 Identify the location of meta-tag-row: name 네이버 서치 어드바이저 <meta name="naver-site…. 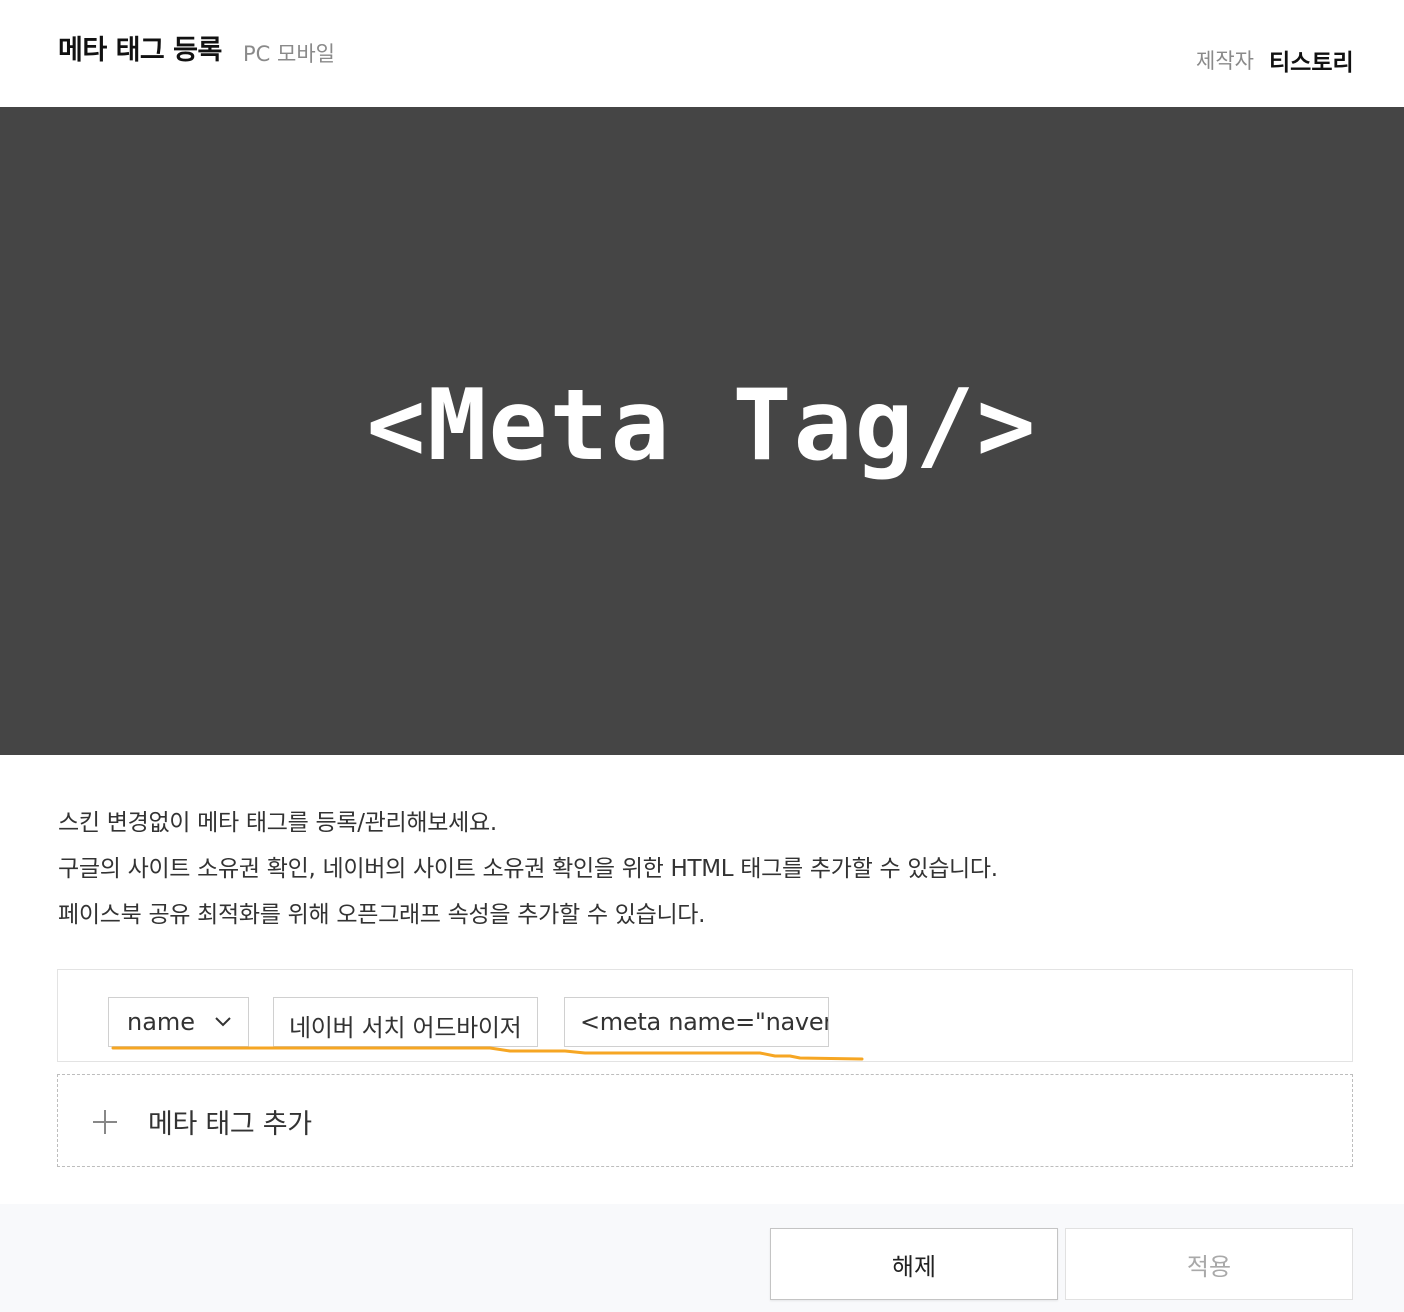
(705, 1015).